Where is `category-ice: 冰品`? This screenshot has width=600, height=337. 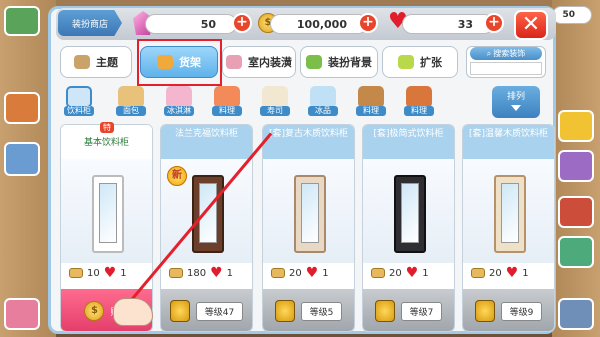
category-ice: 冰品 is located at coordinates (323, 102).